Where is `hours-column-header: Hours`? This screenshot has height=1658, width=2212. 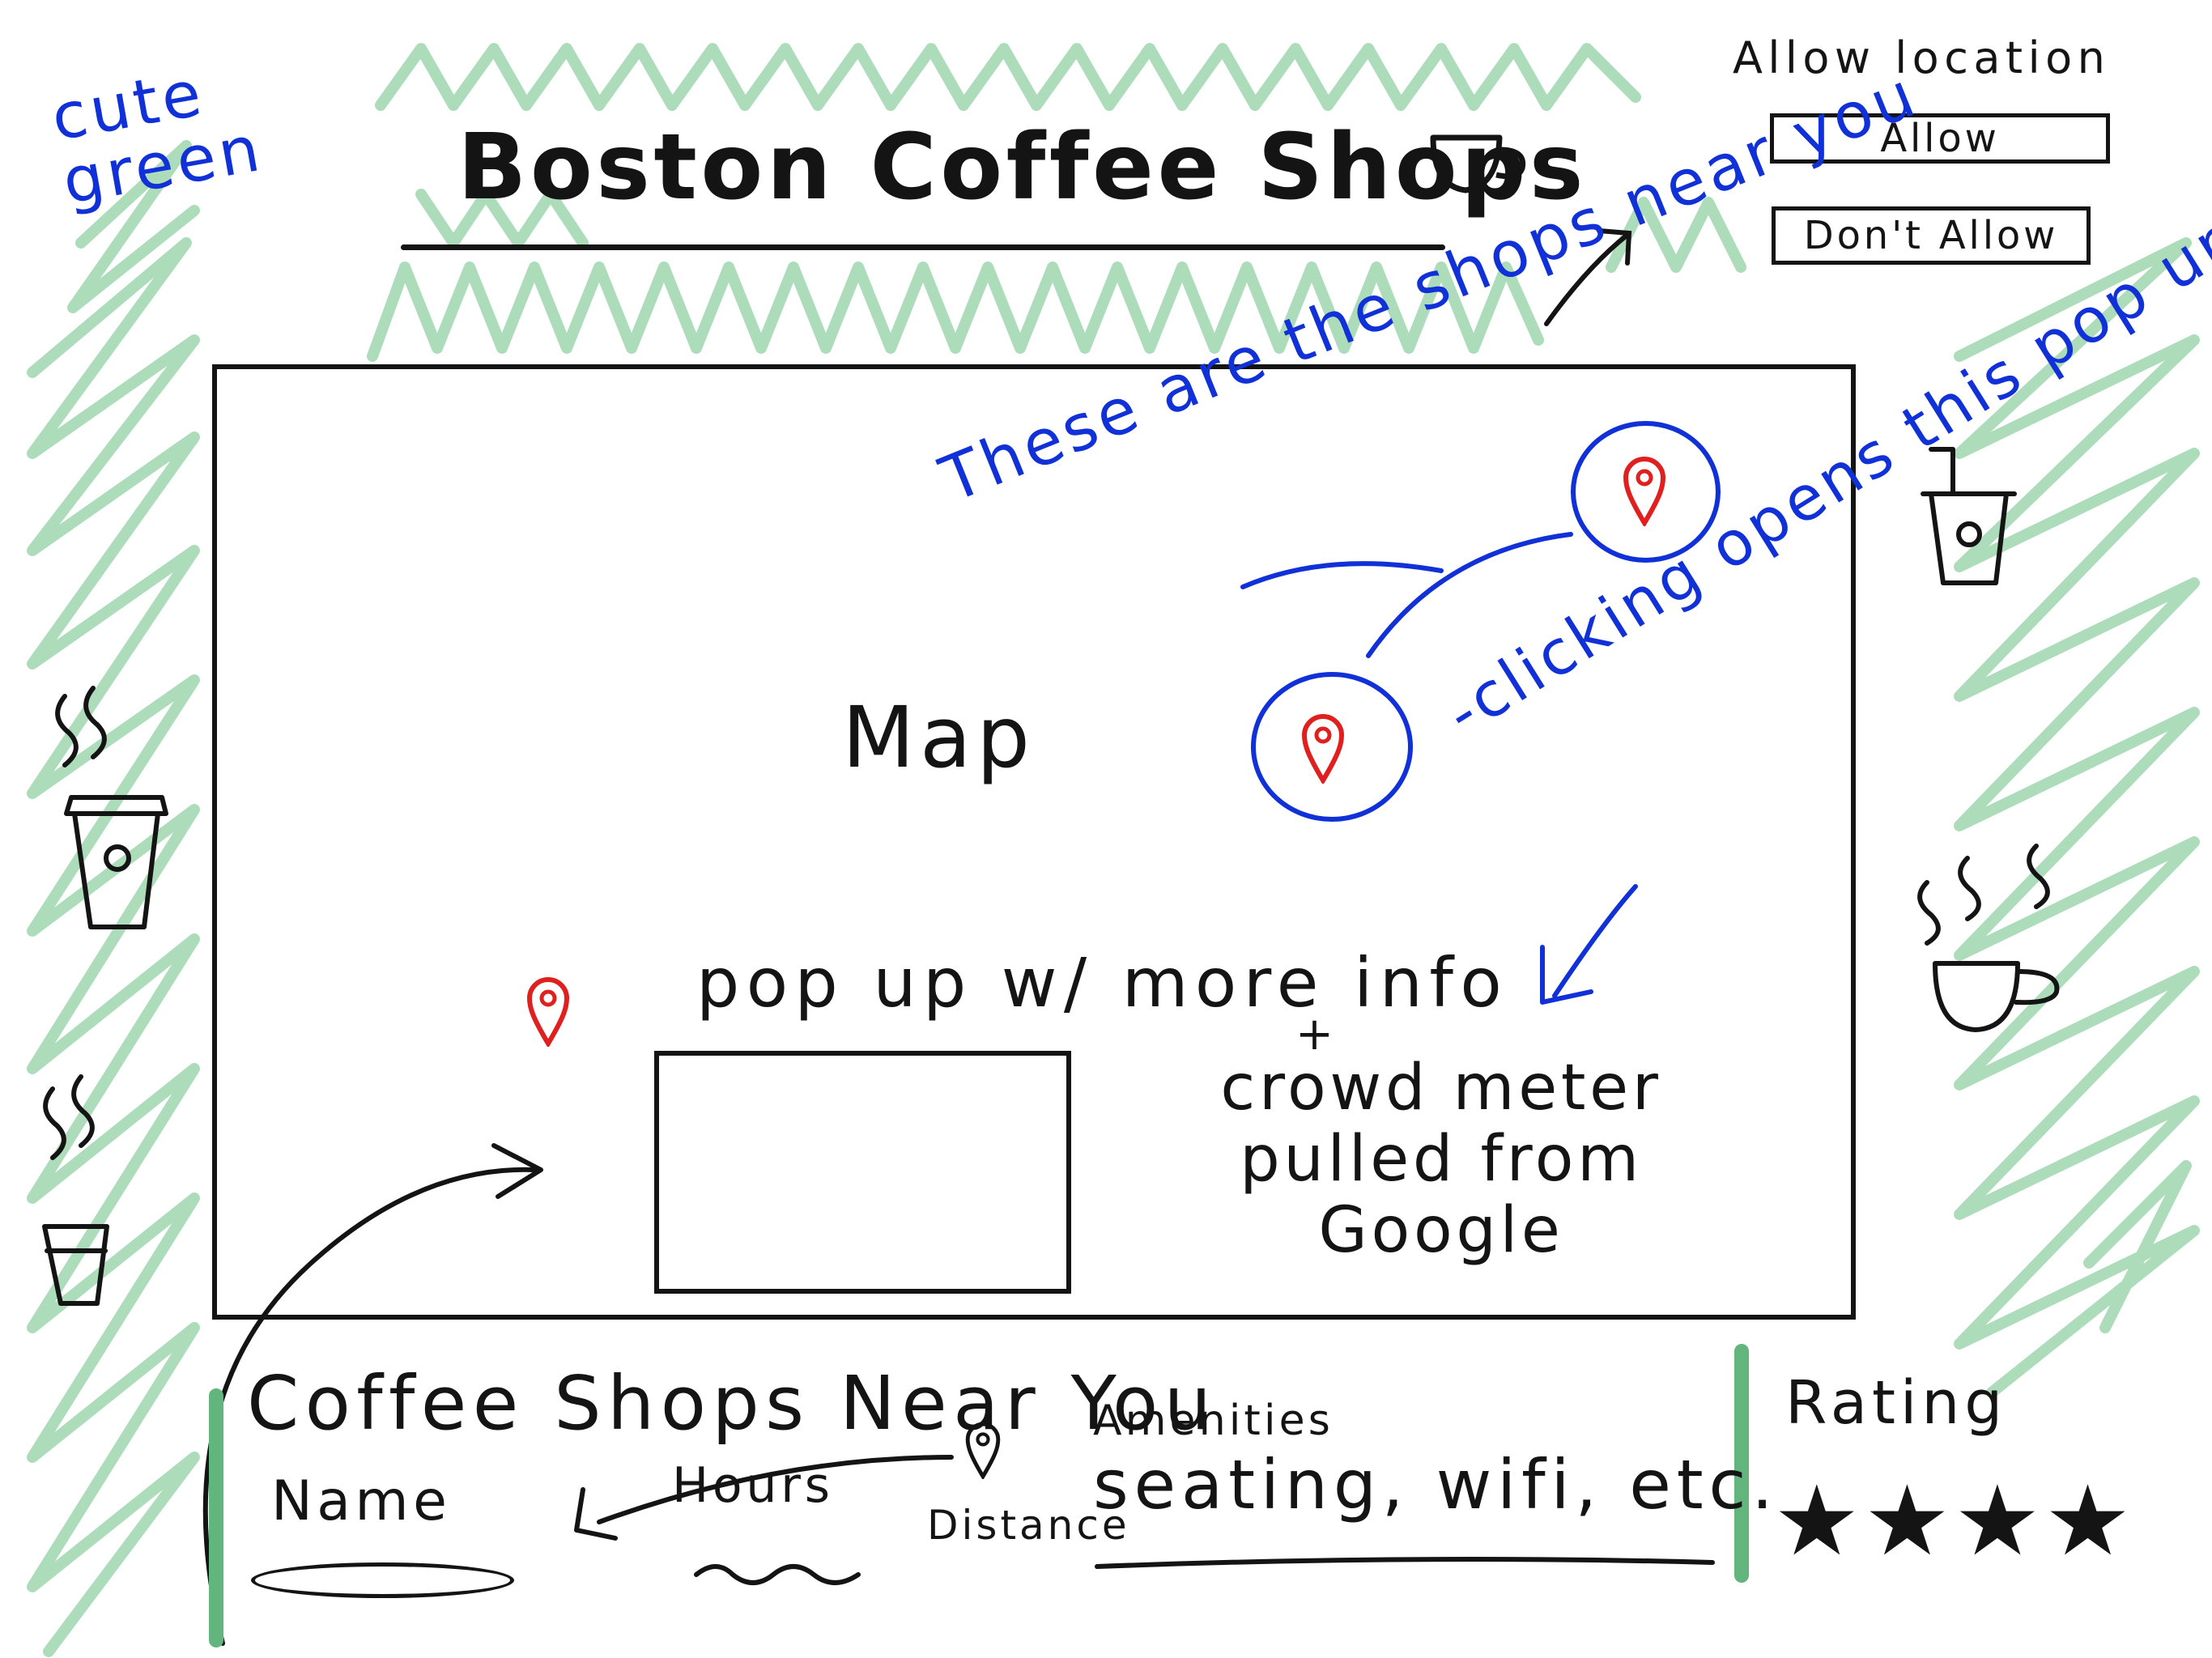 hours-column-header: Hours is located at coordinates (753, 1485).